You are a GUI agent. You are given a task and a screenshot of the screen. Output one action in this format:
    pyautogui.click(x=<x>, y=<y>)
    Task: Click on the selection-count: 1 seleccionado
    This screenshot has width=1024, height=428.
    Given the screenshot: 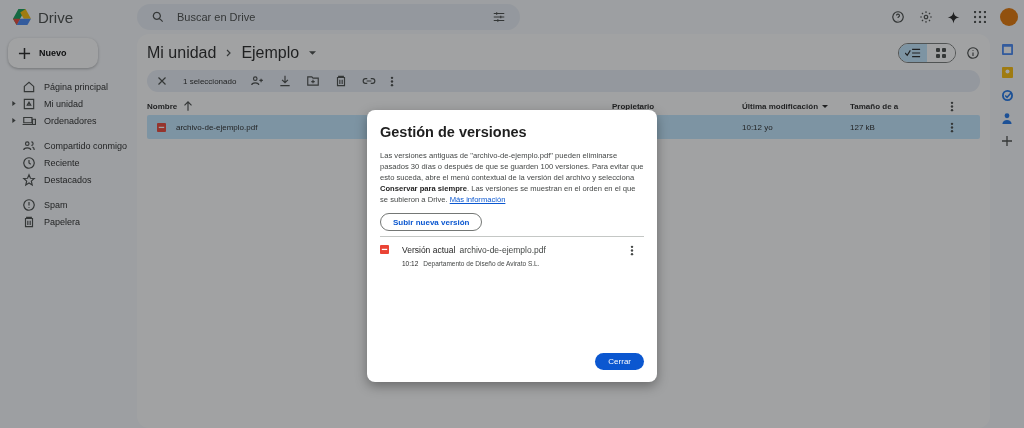 What is the action you would take?
    pyautogui.click(x=210, y=81)
    